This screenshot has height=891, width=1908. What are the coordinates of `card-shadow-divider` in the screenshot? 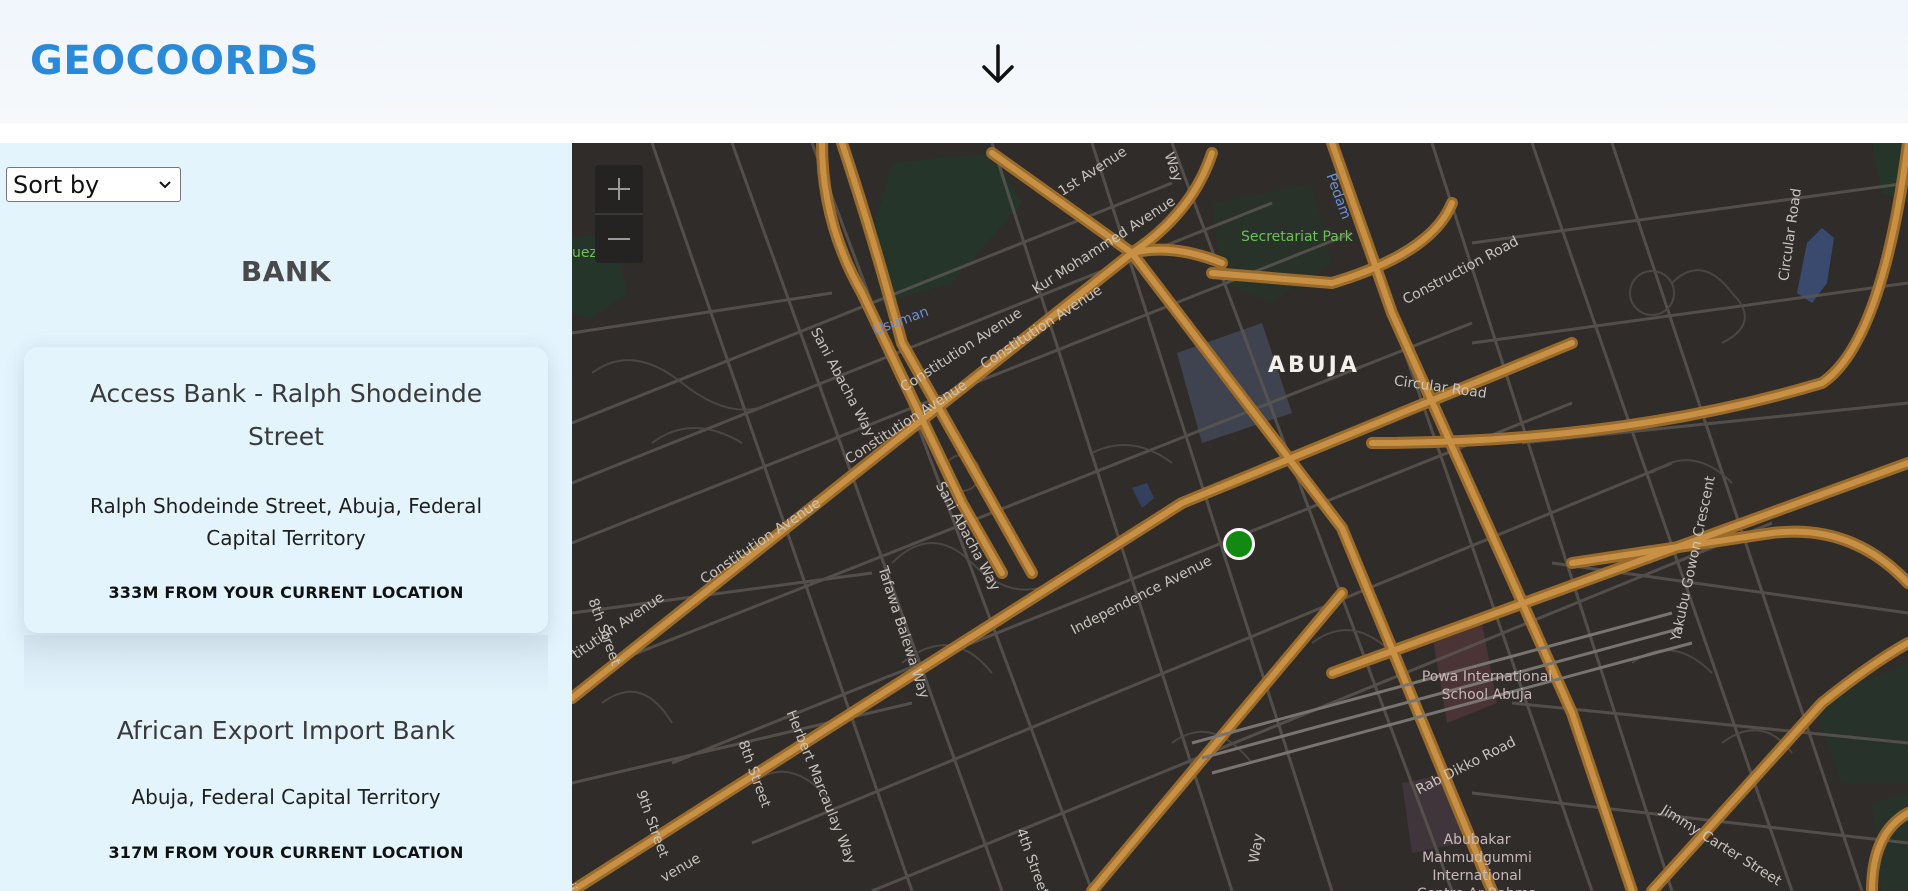 It's located at (286, 665).